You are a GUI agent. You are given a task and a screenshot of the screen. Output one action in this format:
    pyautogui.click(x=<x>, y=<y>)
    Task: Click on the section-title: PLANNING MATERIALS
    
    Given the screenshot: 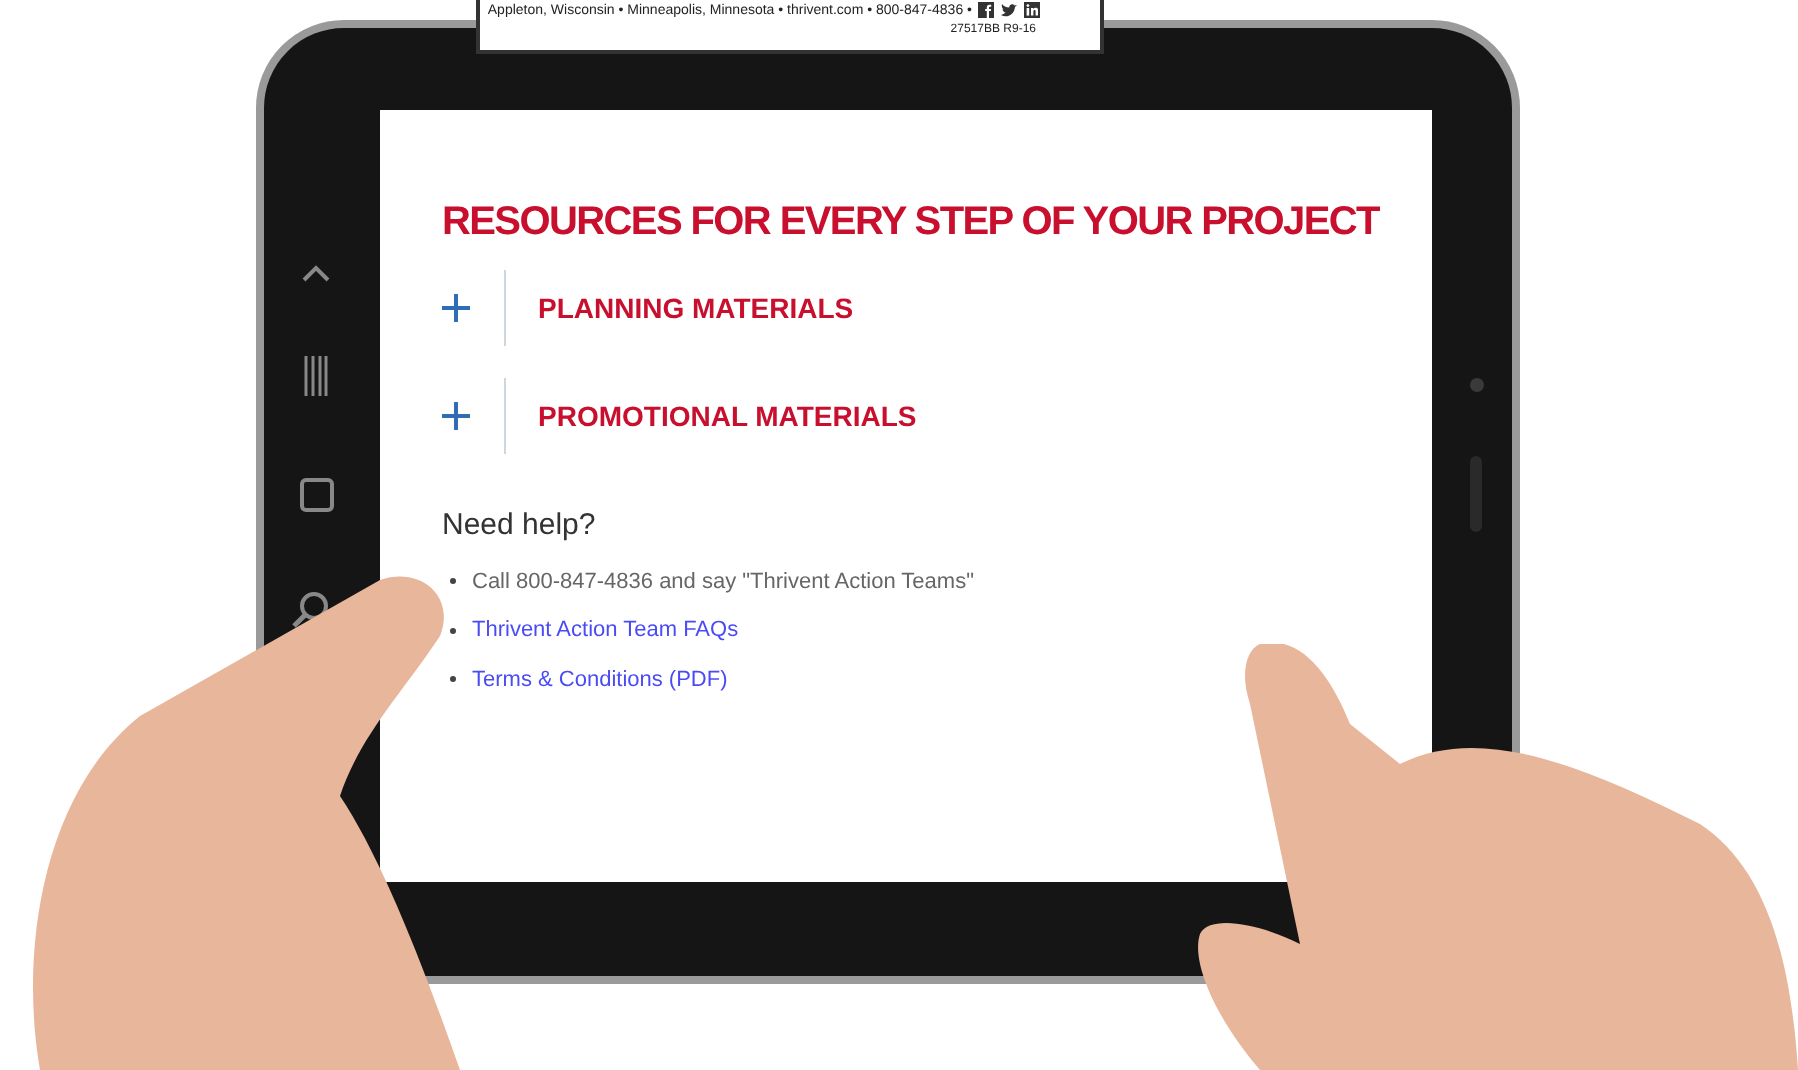 What is the action you would take?
    pyautogui.click(x=696, y=308)
    